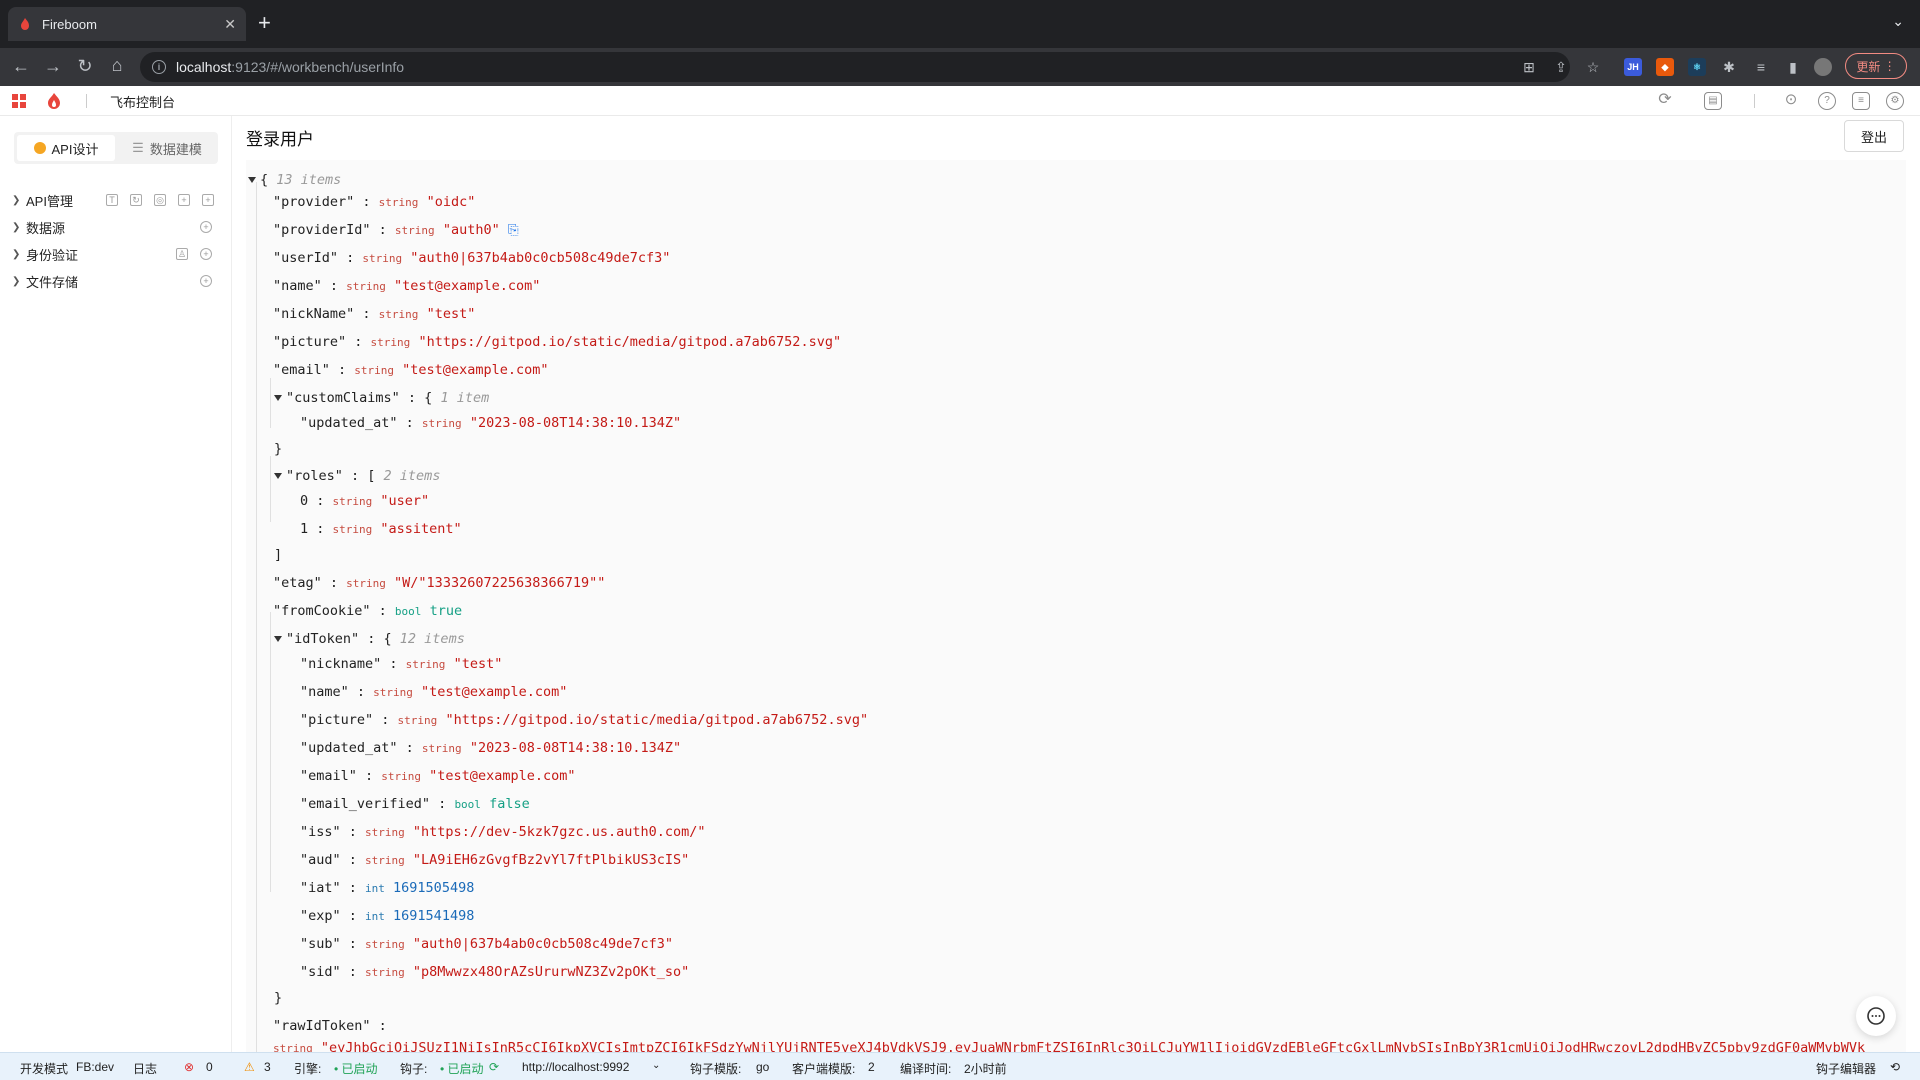 The height and width of the screenshot is (1080, 1920). I want to click on sidebar-tabs: API设计 ☰ 数据建模, so click(116, 148).